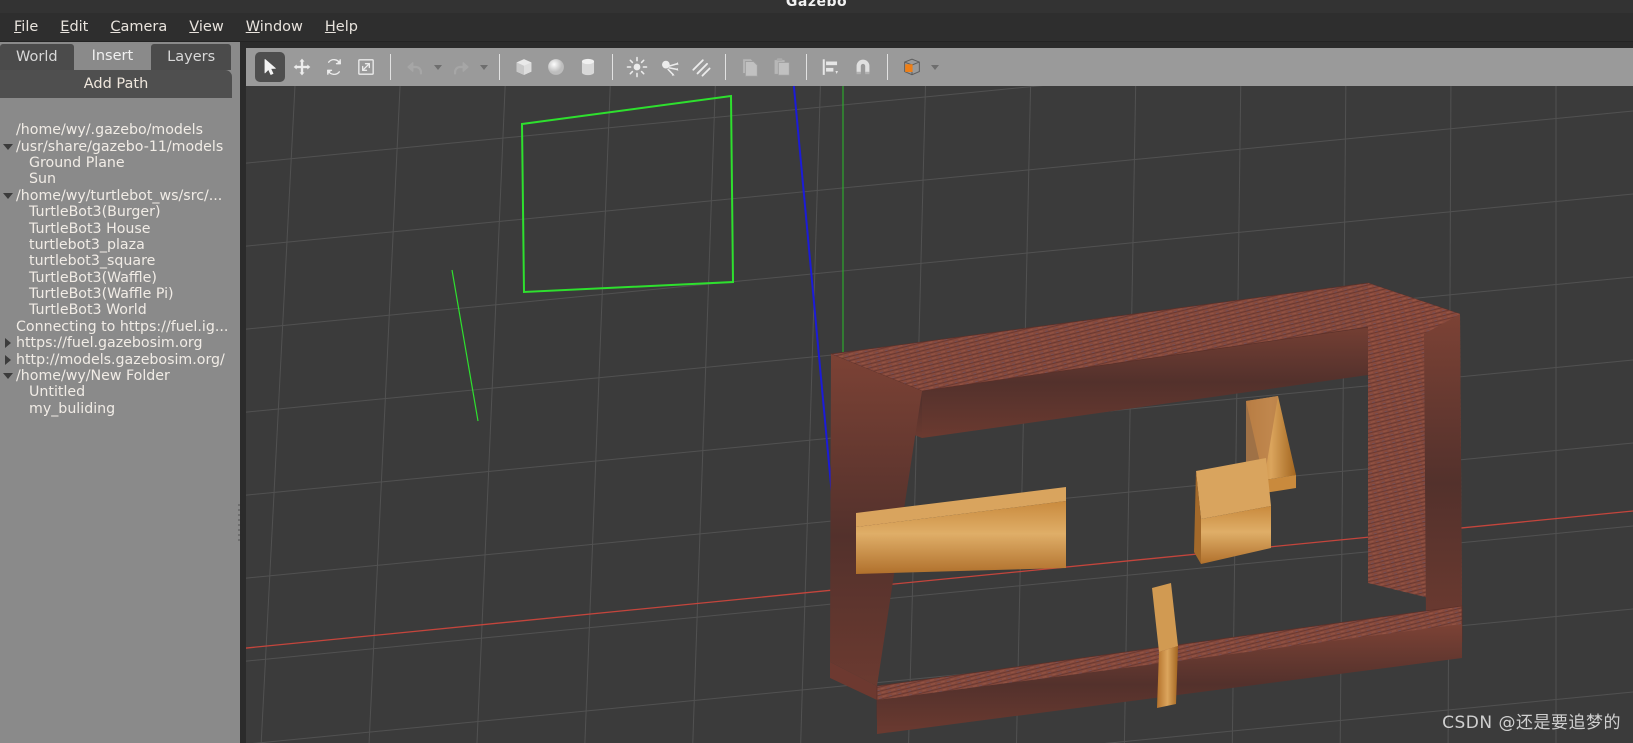 The height and width of the screenshot is (743, 1633). I want to click on menu-bar: File Edit Camera View Window Help, so click(816, 27).